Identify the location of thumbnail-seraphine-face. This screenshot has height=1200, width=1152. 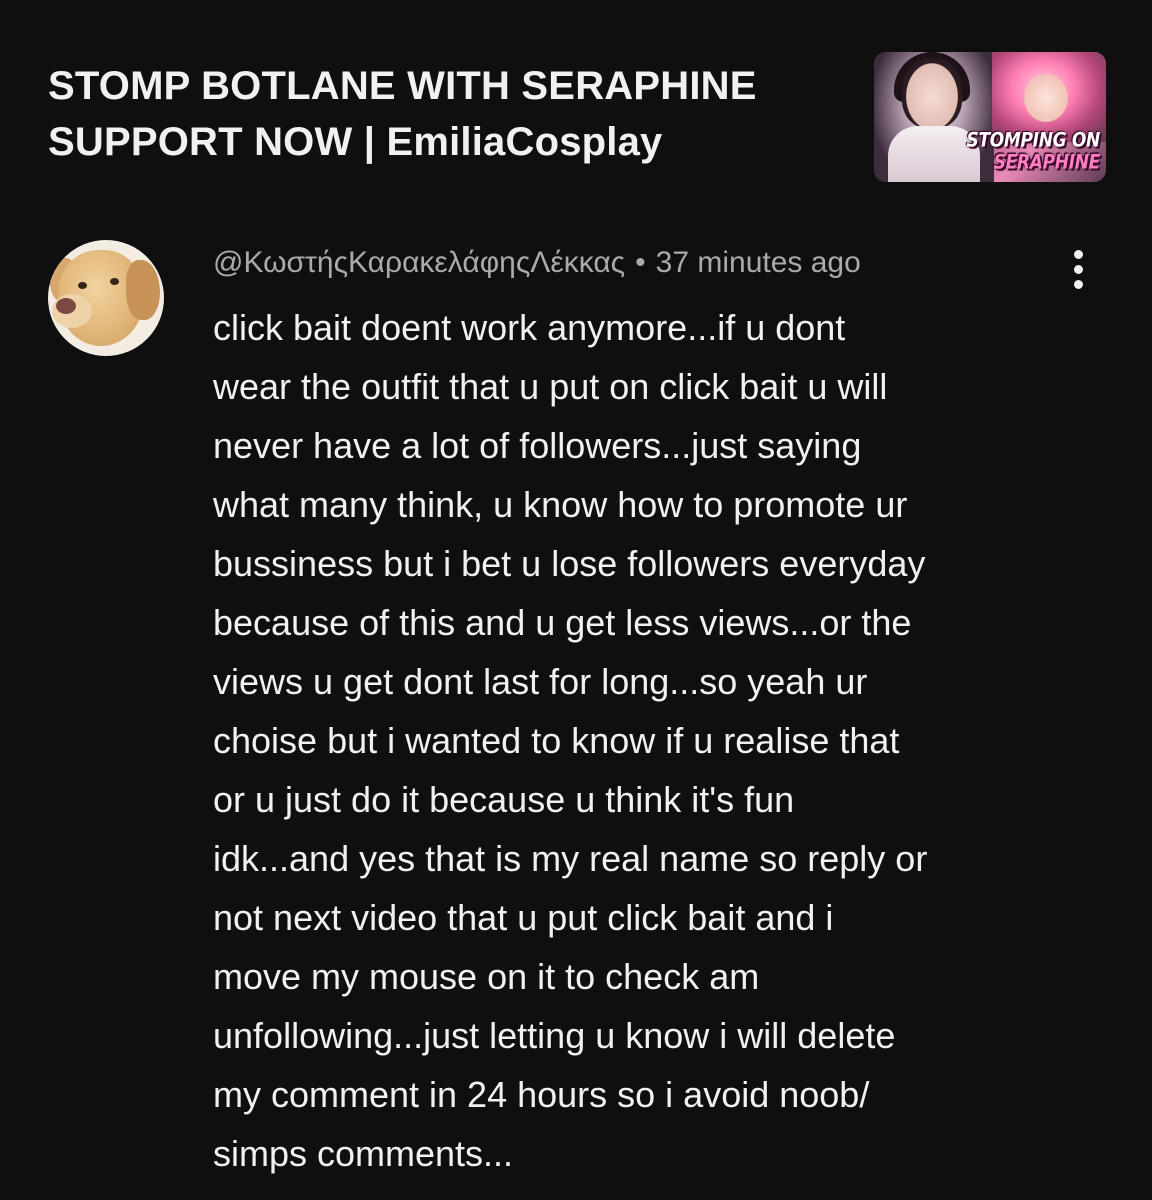
(1046, 98).